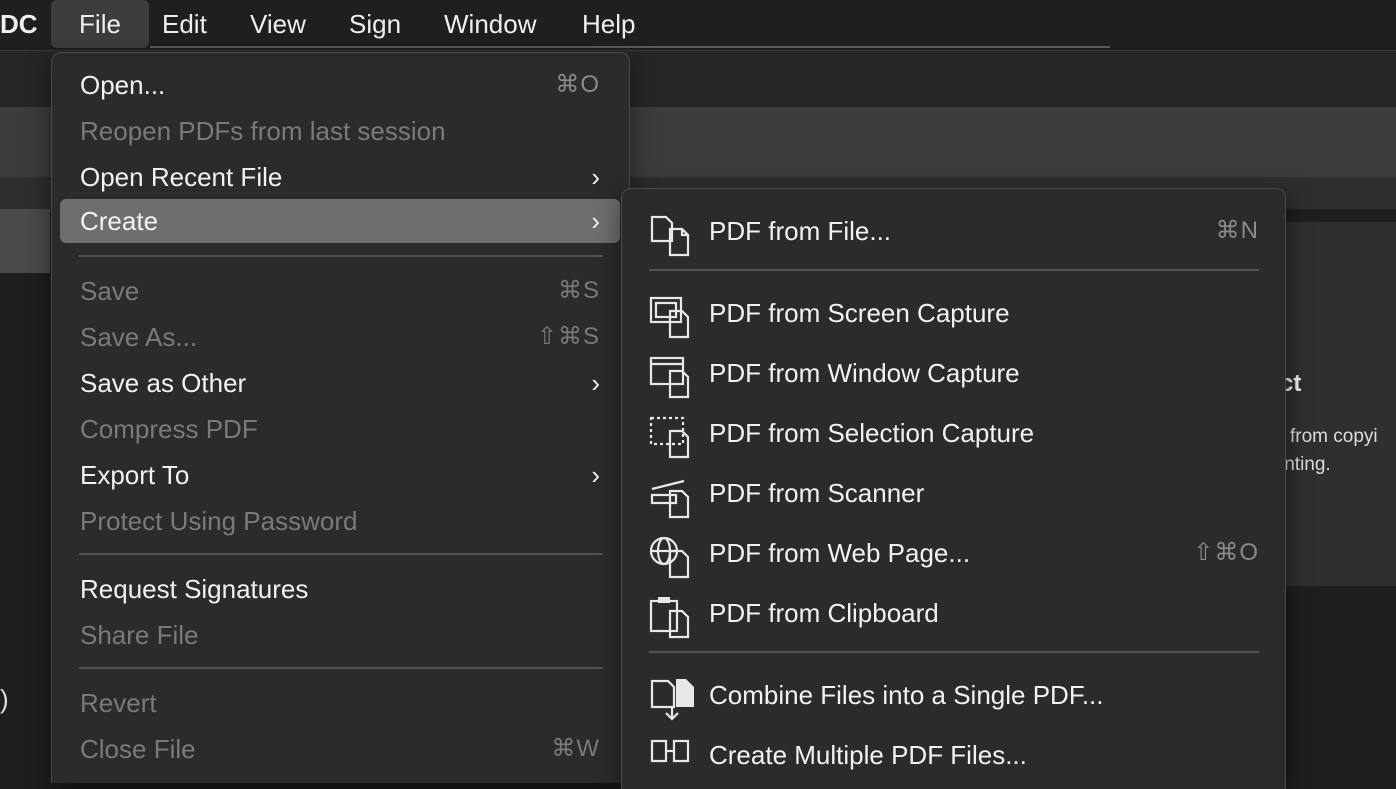 Image resolution: width=1396 pixels, height=789 pixels. I want to click on shortcut: ⇧⌘O, so click(1226, 552).